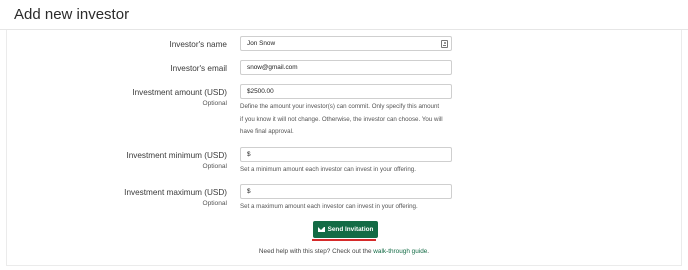 This screenshot has width=688, height=270. Describe the element at coordinates (346, 43) in the screenshot. I see `name-input: Jon Snow` at that location.